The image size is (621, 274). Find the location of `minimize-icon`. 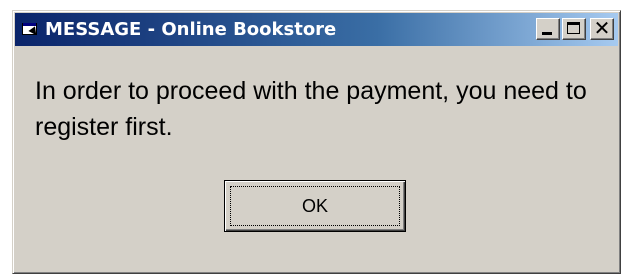

minimize-icon is located at coordinates (547, 33).